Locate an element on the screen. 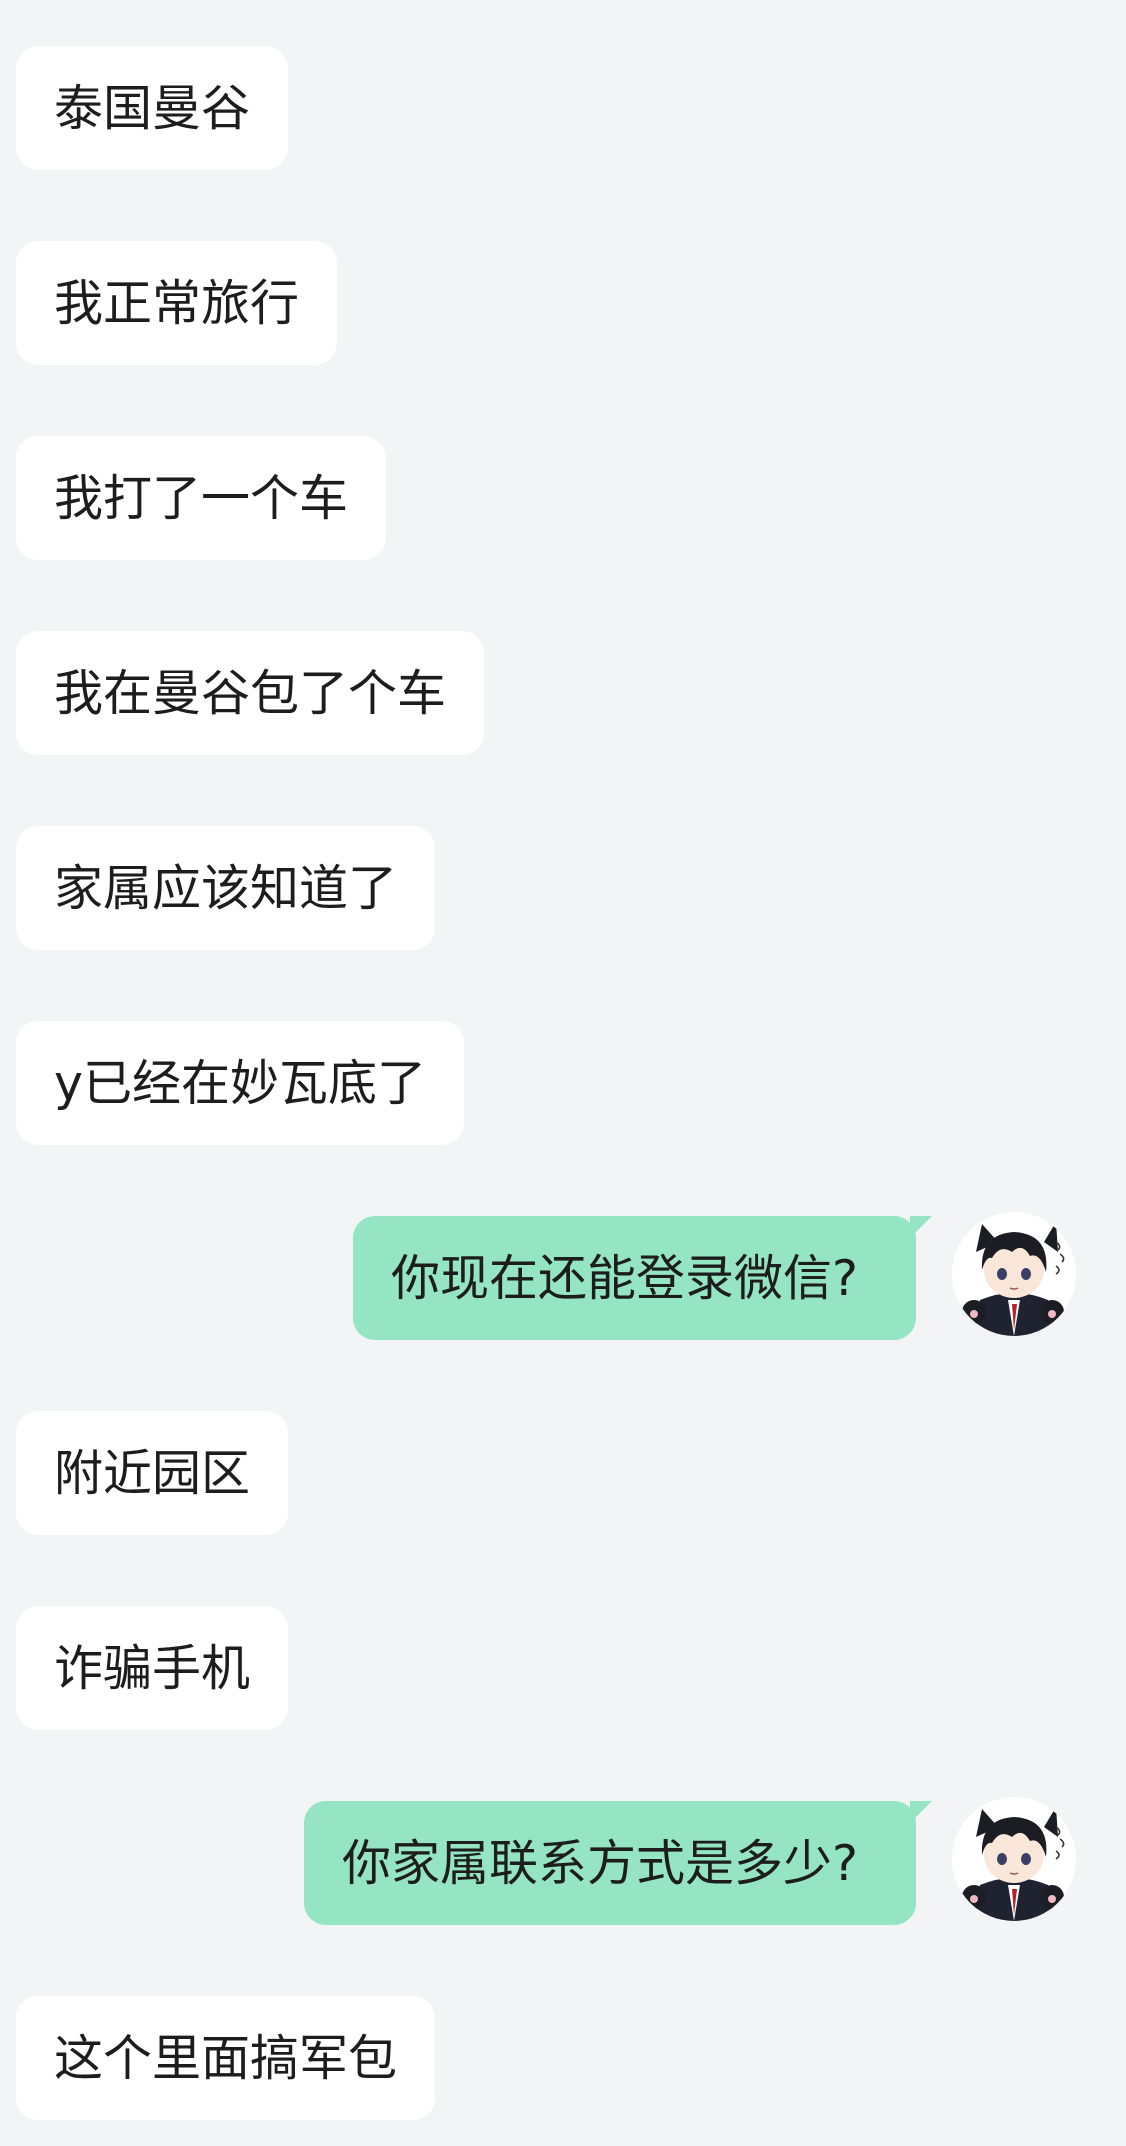 This screenshot has height=2146, width=1126. incoming-message-bubble: 家属应该知道了 is located at coordinates (226, 888).